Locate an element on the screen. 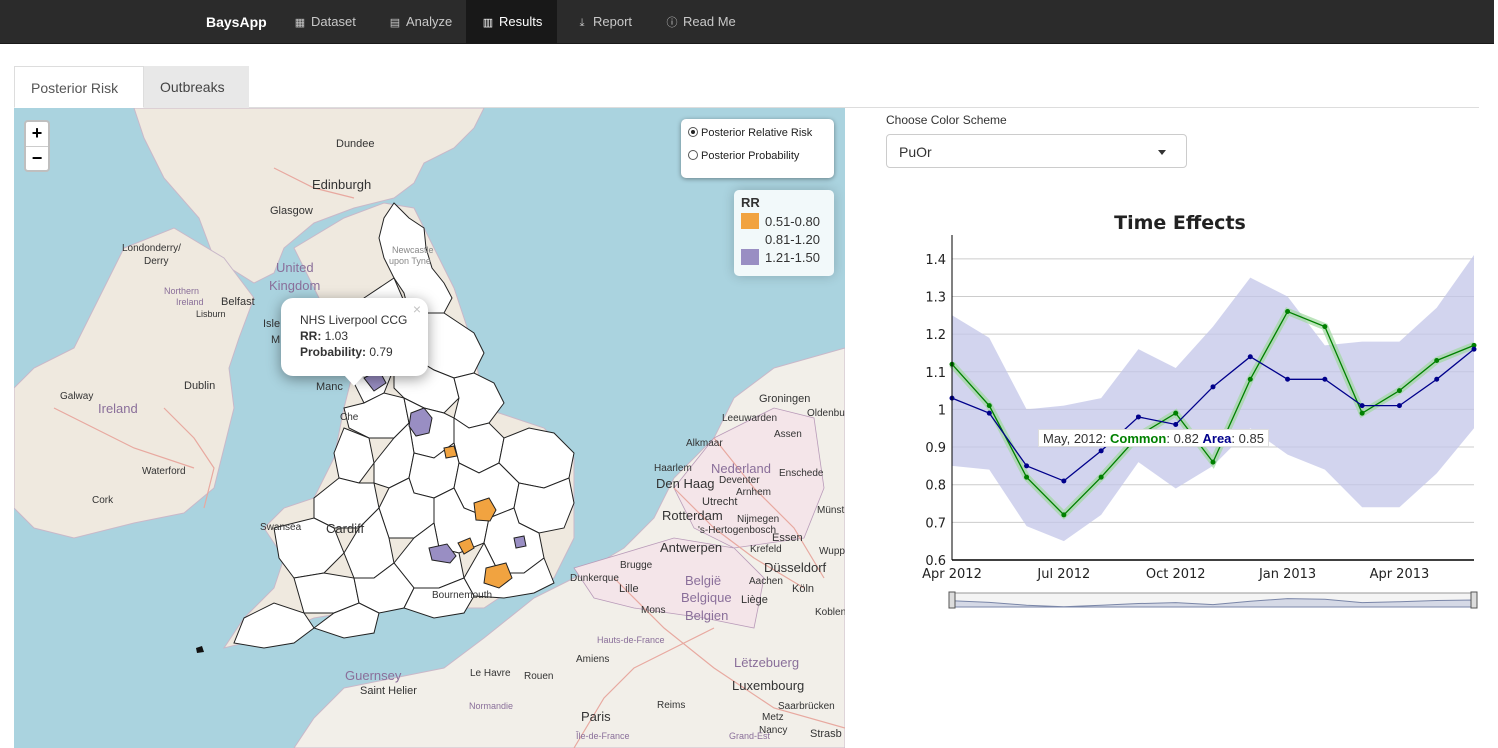 The width and height of the screenshot is (1498, 748). legend-label: 0.81-1.20 is located at coordinates (792, 239).